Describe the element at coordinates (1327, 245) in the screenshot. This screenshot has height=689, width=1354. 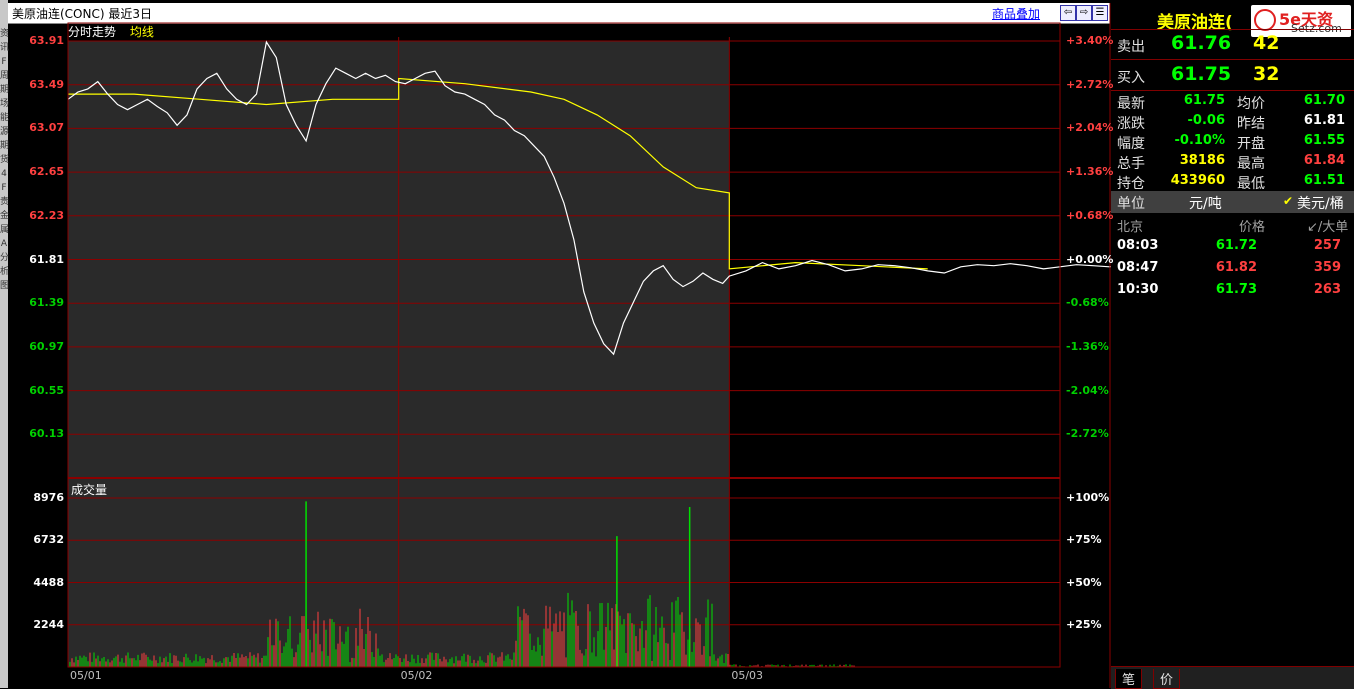
I see `trade-vol: 257` at that location.